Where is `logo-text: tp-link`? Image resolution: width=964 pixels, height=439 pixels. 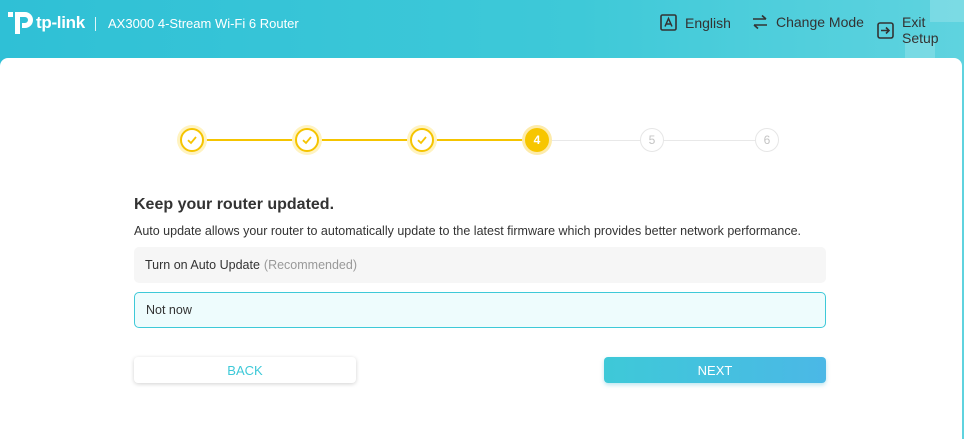
logo-text: tp-link is located at coordinates (60, 22).